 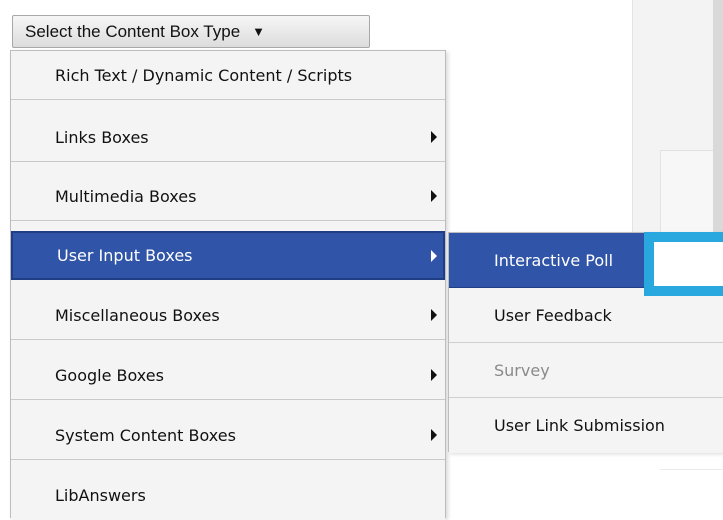 What do you see at coordinates (102, 137) in the screenshot?
I see `menu-item-label: Links Boxes` at bounding box center [102, 137].